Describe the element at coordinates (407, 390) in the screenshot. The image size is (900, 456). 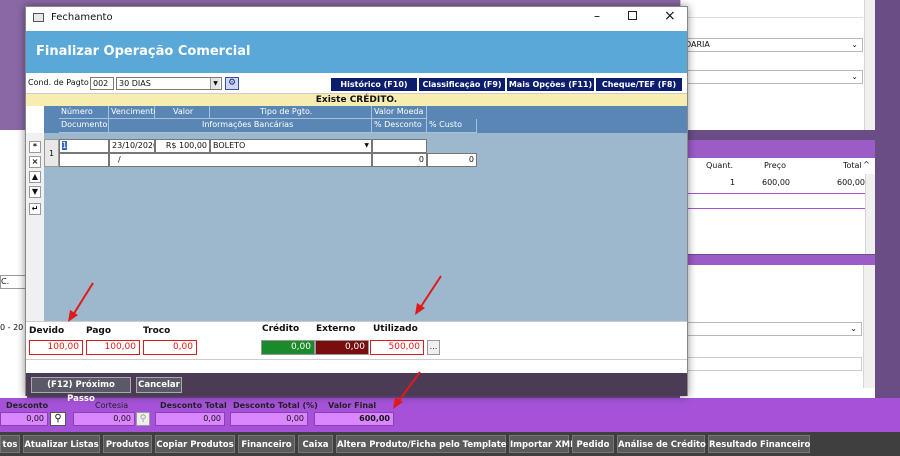
I see `arrow-to-valor-final` at that location.